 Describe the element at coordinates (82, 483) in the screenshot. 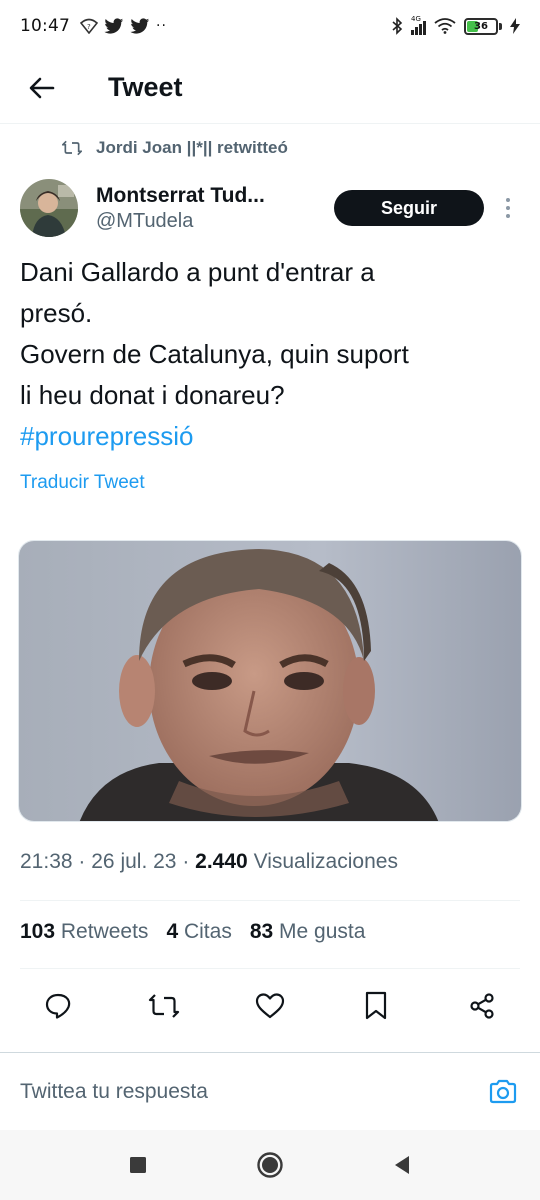

I see `translate-tweet-link: Traducir Tweet` at that location.